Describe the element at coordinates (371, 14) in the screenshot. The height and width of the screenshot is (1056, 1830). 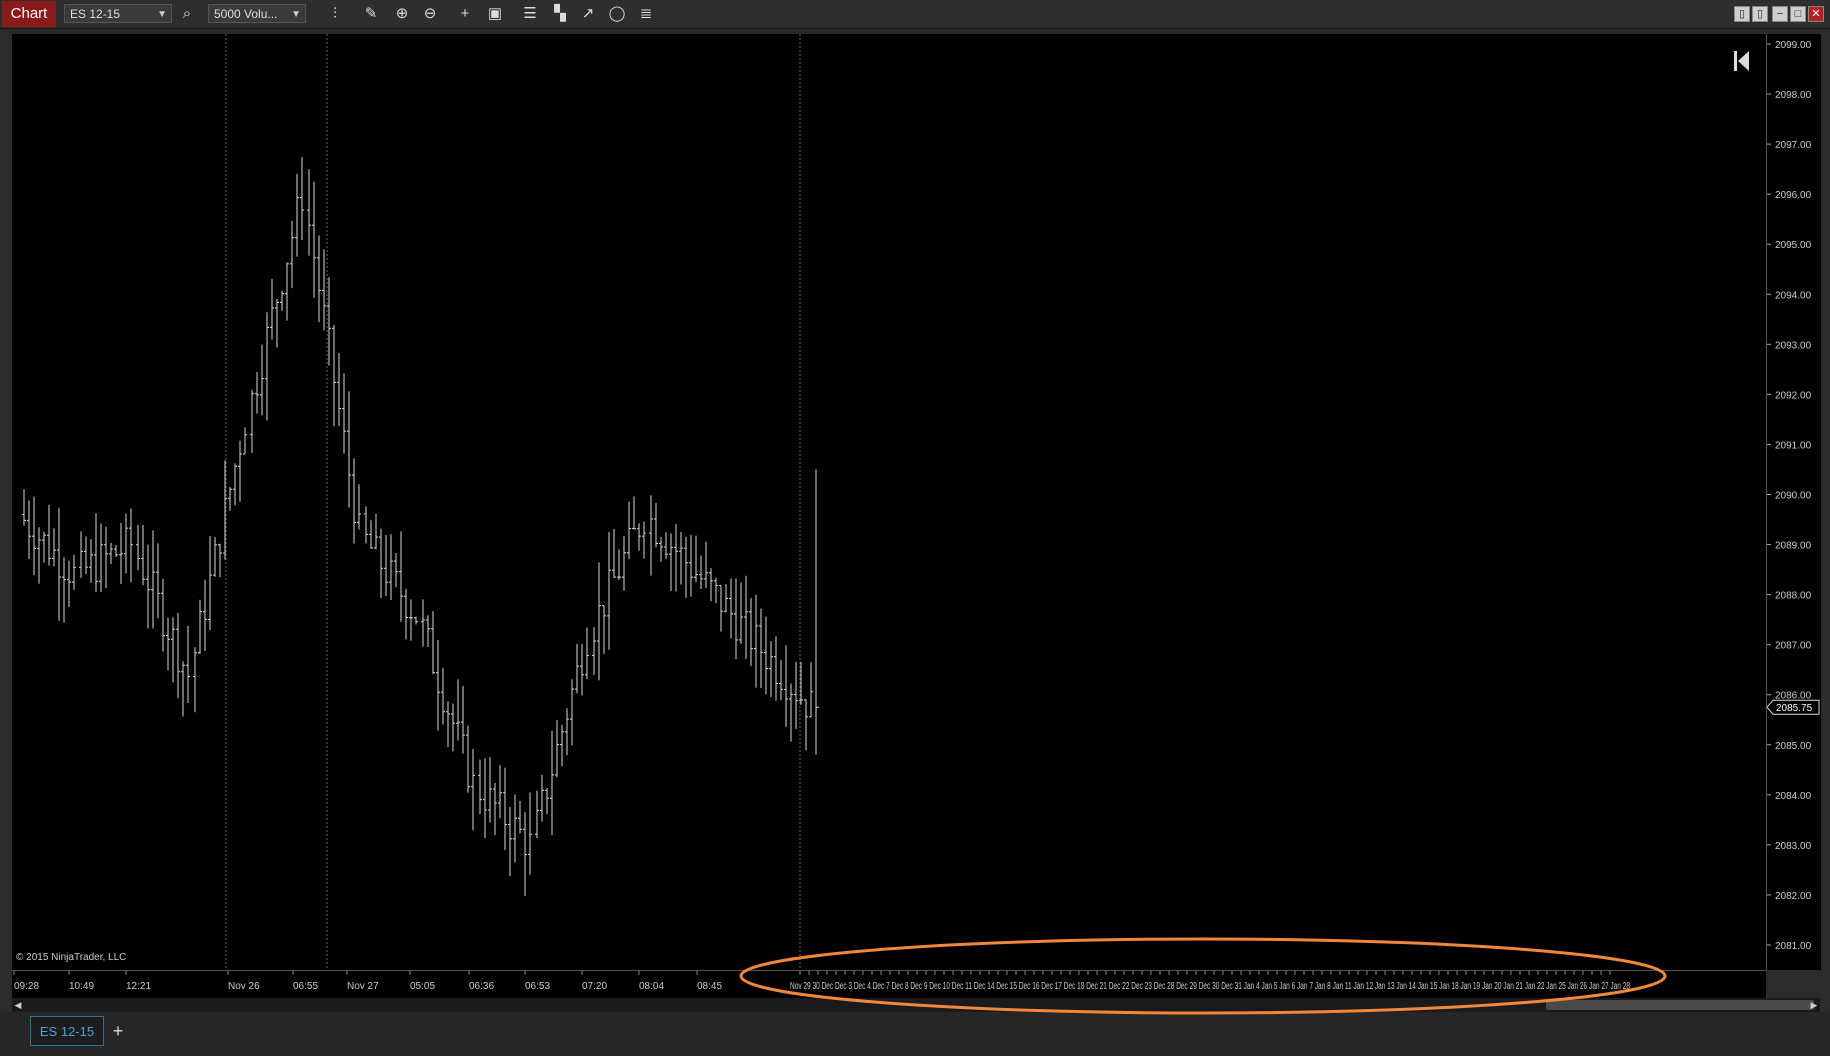
I see `pencil-icon: ✎` at that location.